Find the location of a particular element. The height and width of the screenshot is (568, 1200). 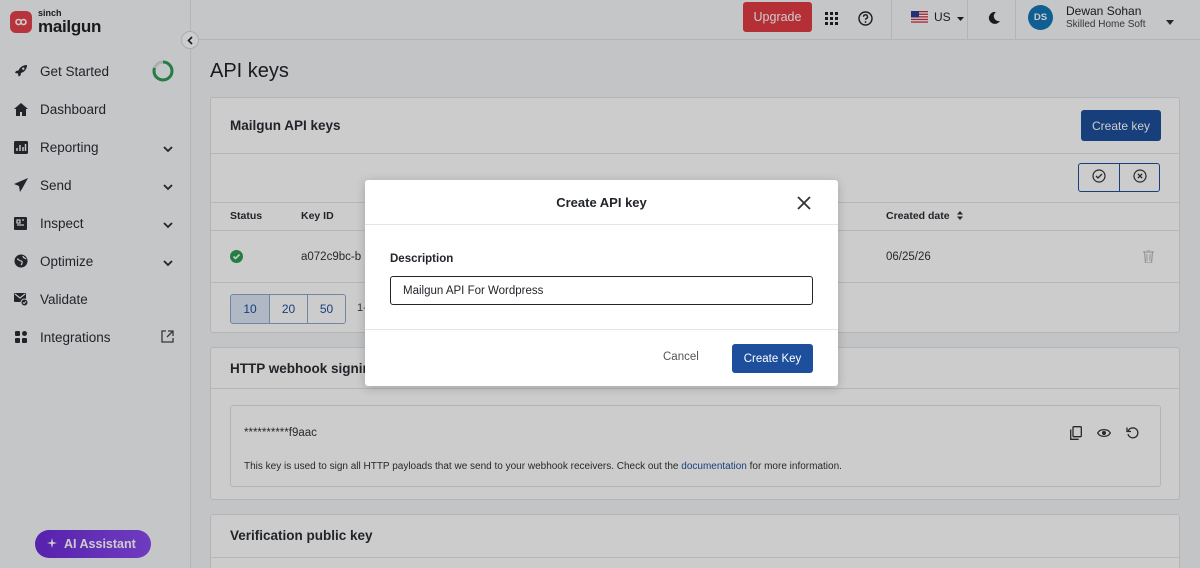

dialog-title: Create API key is located at coordinates (601, 202).